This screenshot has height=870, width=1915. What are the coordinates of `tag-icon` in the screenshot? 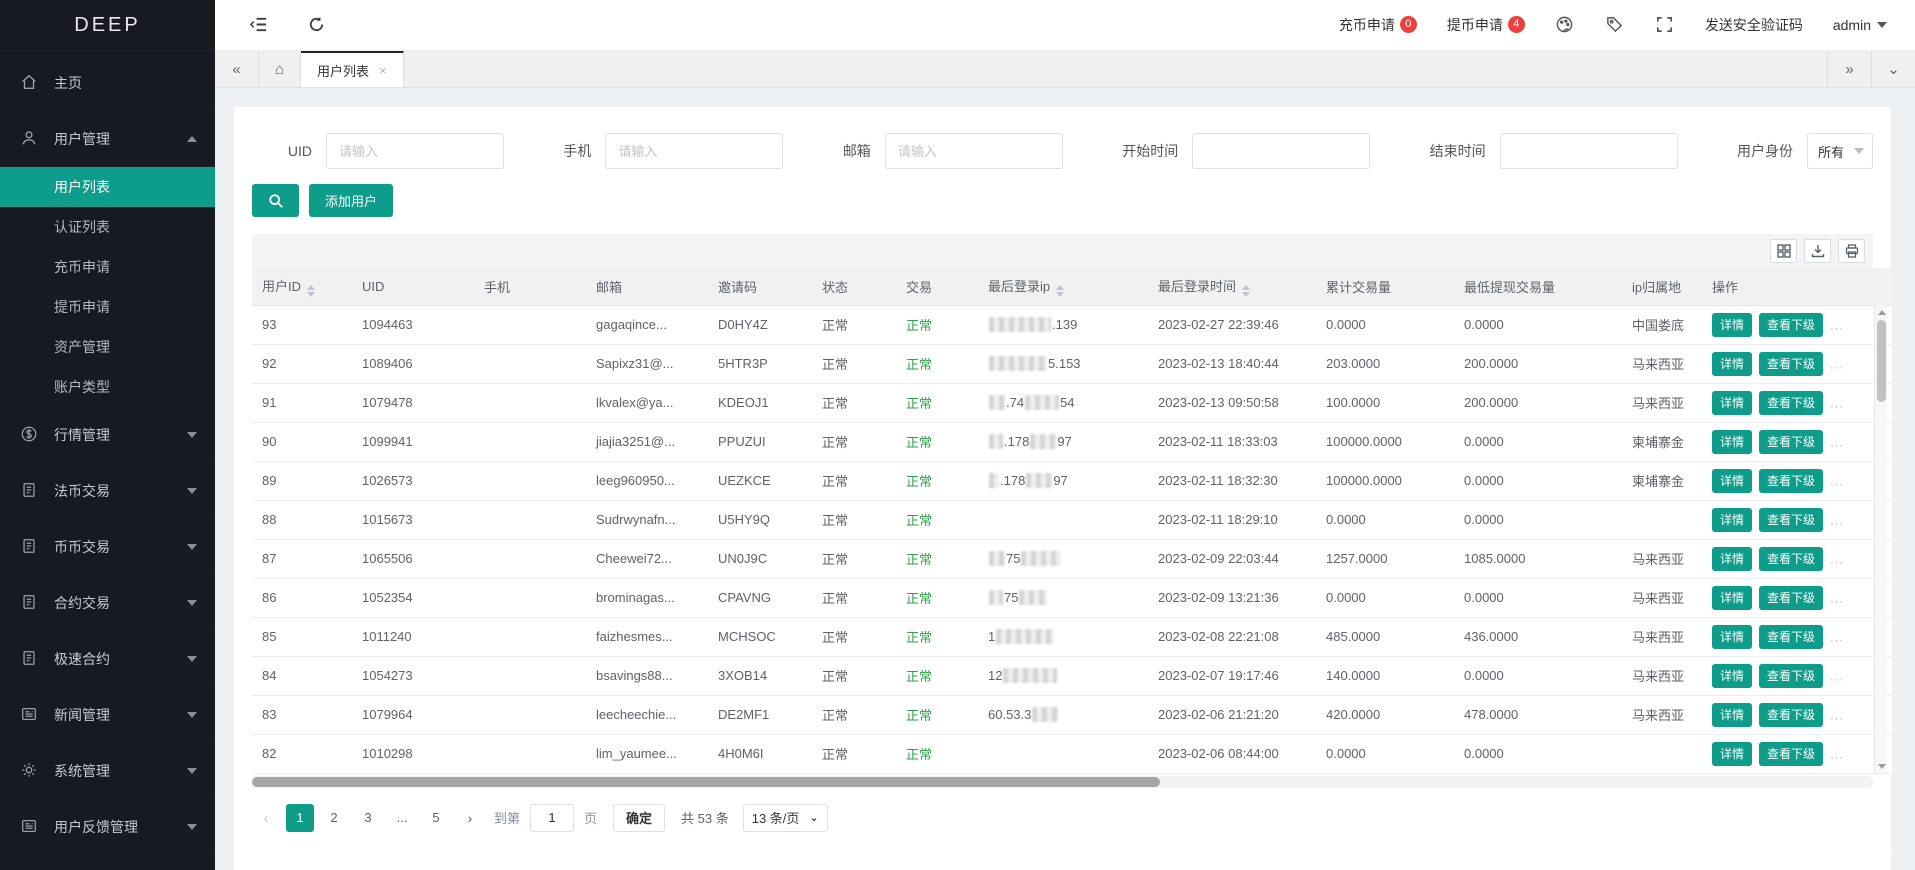 It's located at (1615, 25).